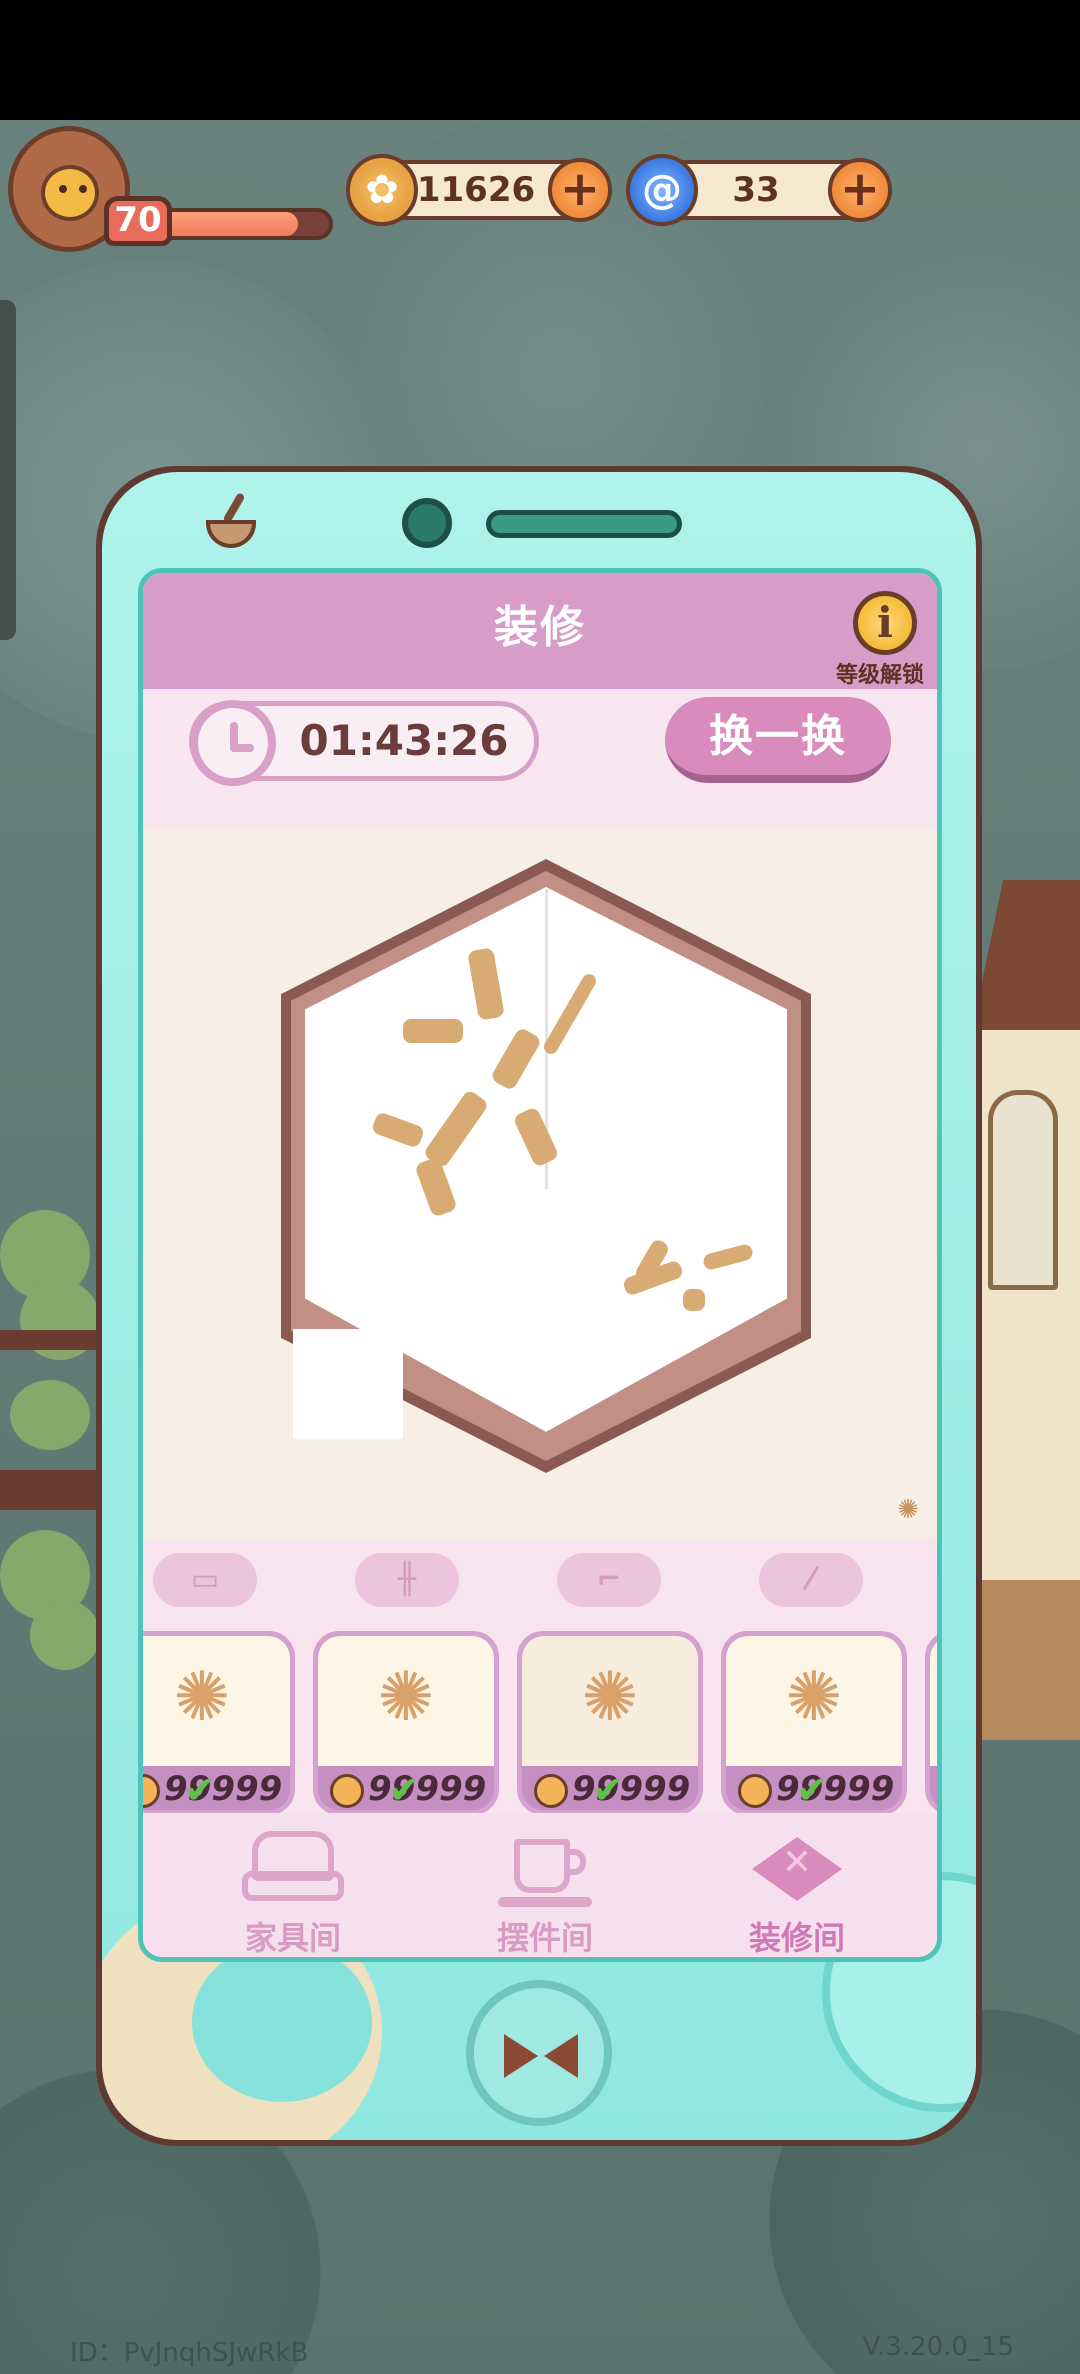 The width and height of the screenshot is (1080, 2374). What do you see at coordinates (230, 522) in the screenshot?
I see `broom-icon` at bounding box center [230, 522].